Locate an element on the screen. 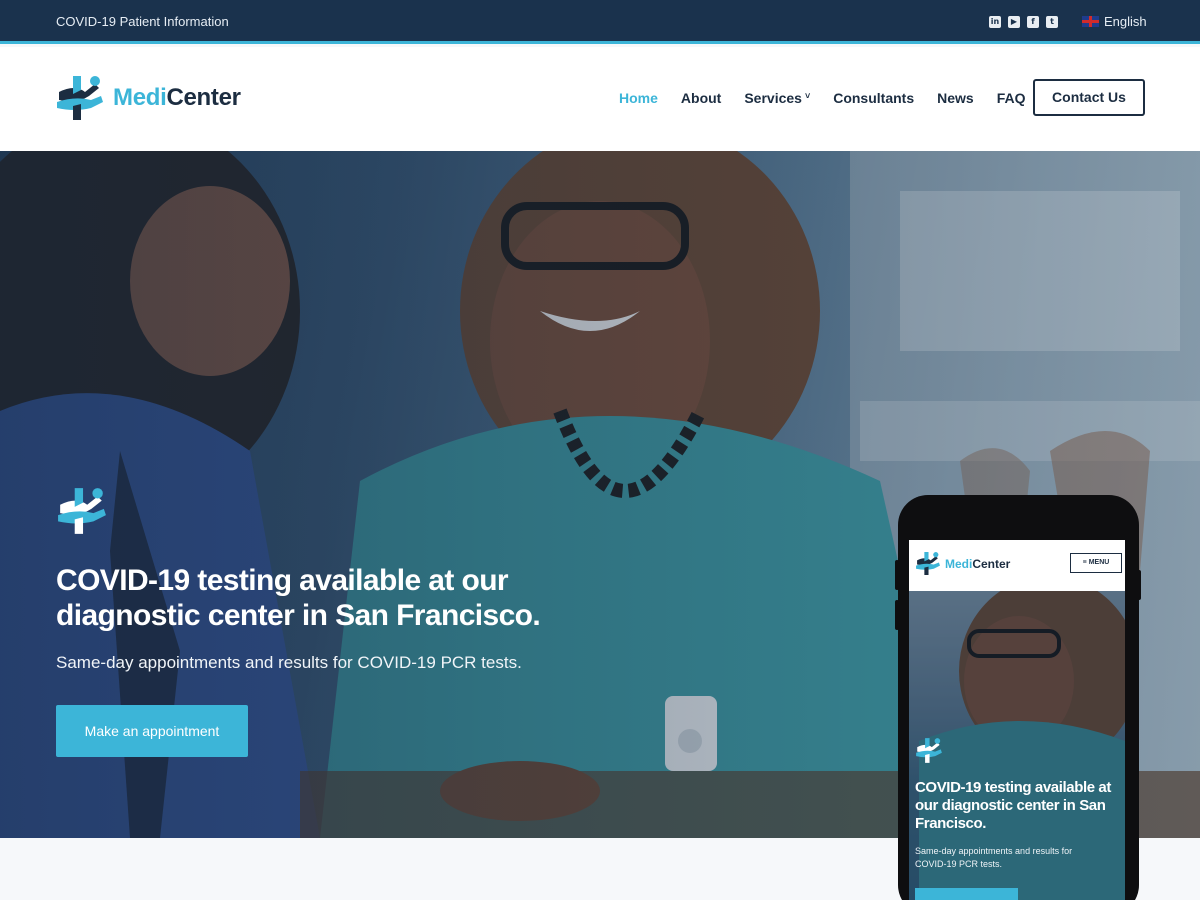  medical-cross-icon is located at coordinates (82, 511).